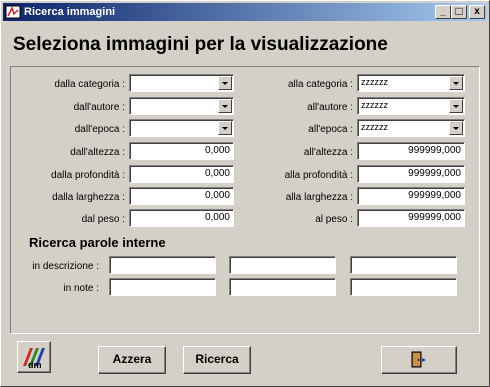 The height and width of the screenshot is (387, 490). Describe the element at coordinates (89, 84) in the screenshot. I see `from-category-label: dalla categoria :` at that location.